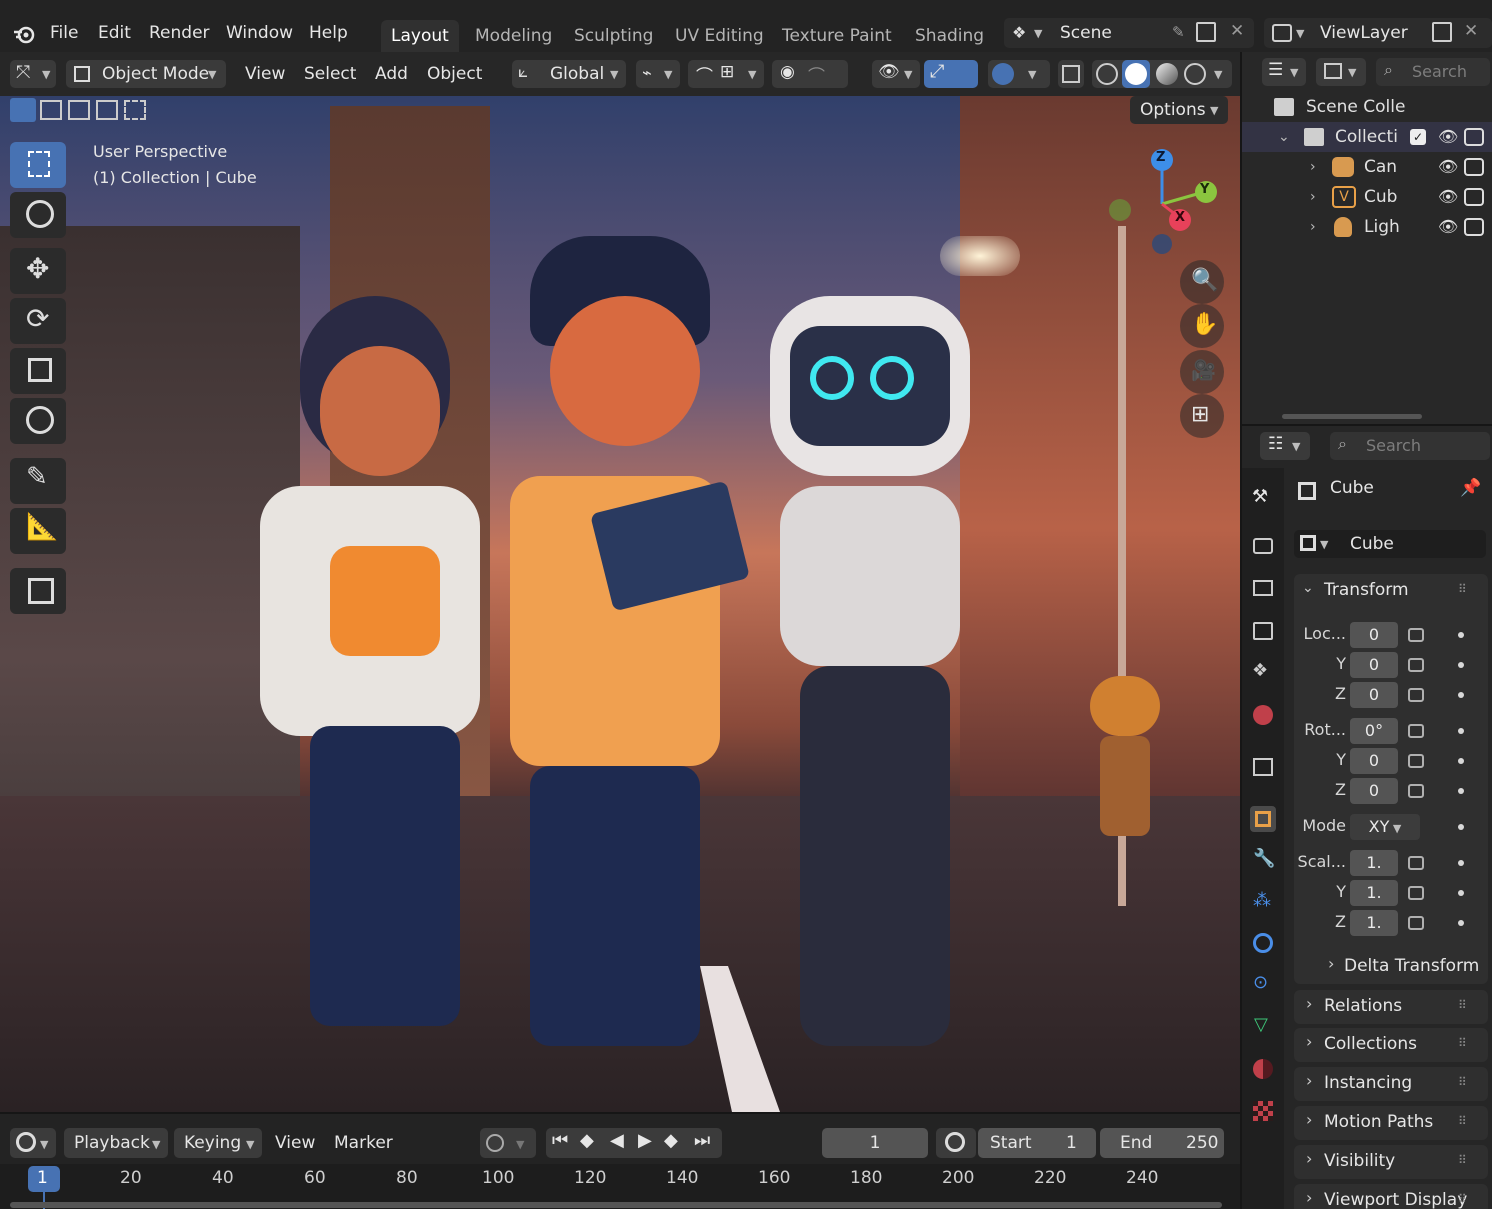  I want to click on tab-texture-paint: Texture Paint, so click(837, 36).